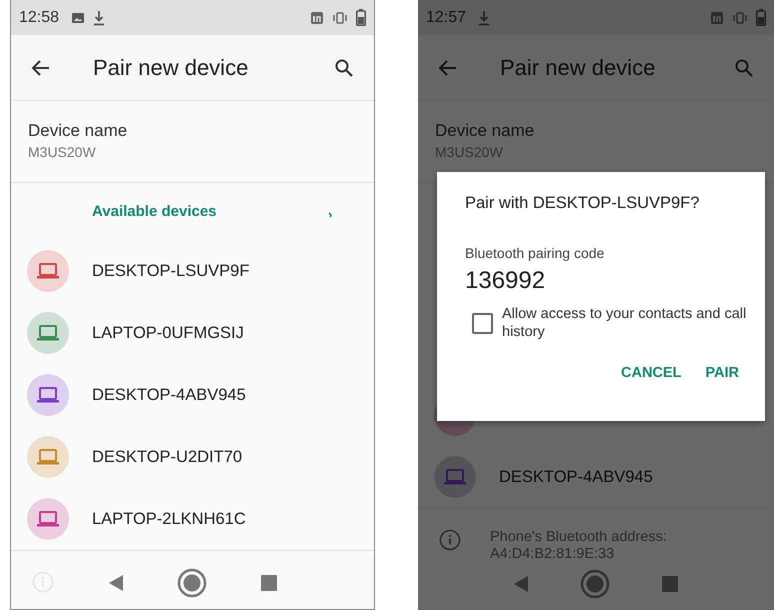  I want to click on progress-spinner-icon, so click(331, 215).